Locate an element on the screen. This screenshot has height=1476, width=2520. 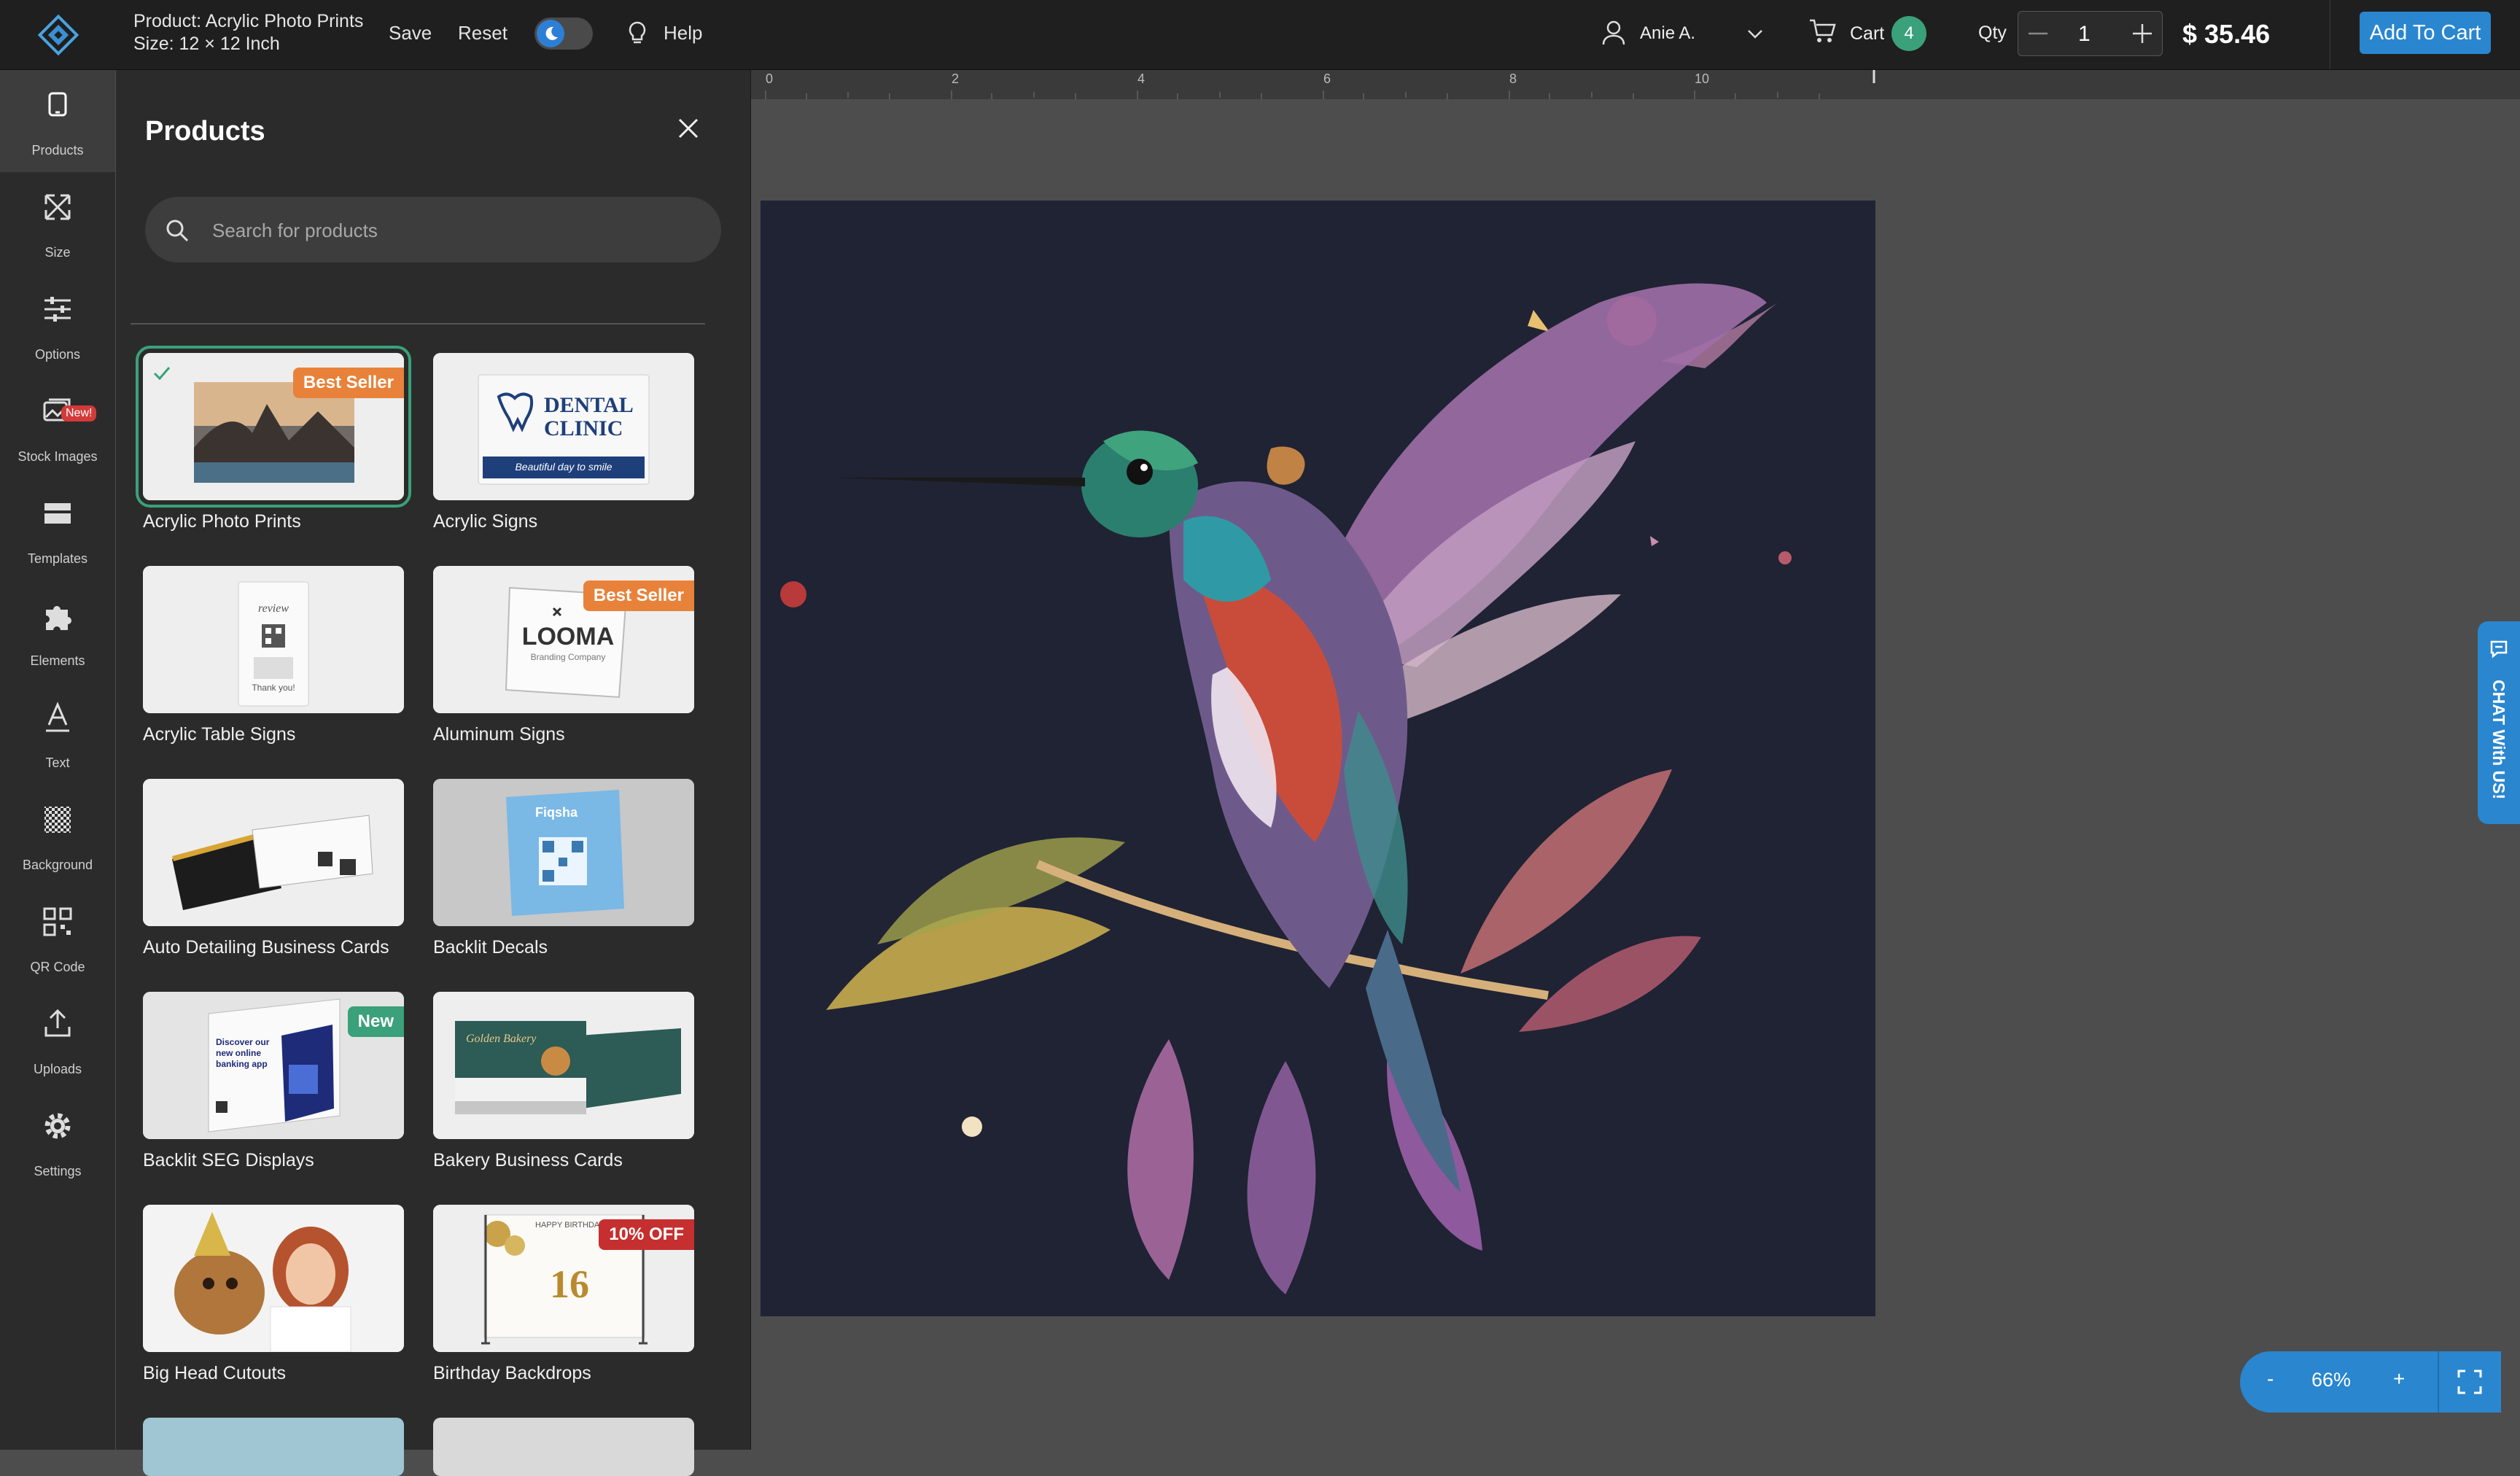
check-icon is located at coordinates (162, 374).